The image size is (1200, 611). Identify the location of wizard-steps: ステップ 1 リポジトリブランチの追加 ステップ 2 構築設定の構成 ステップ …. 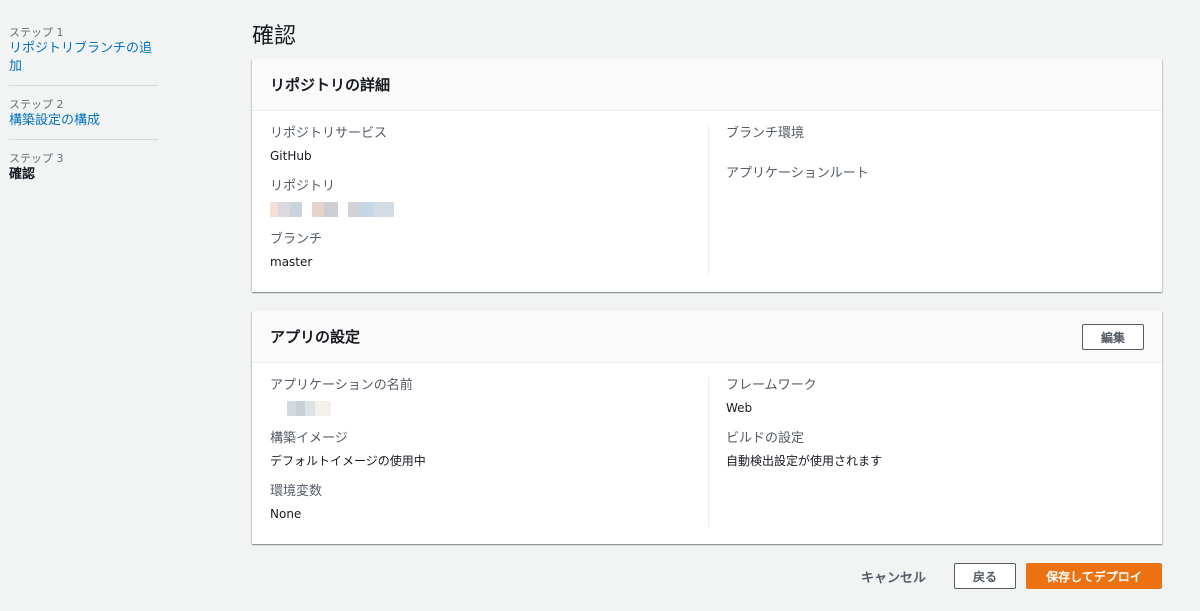
(82, 305).